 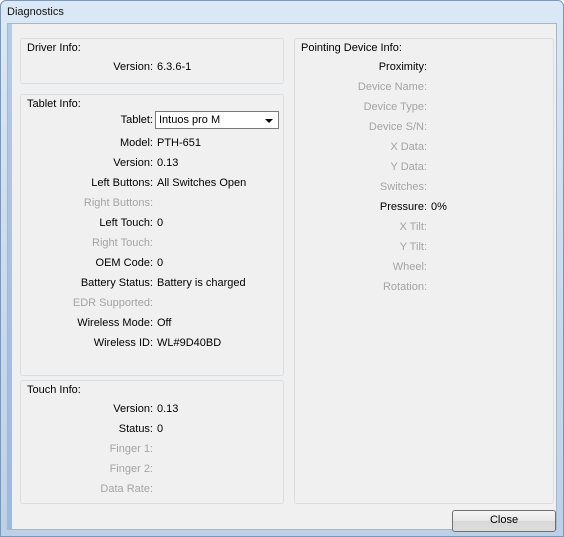 What do you see at coordinates (160, 223) in the screenshot?
I see `tablet-info-value-left-touch: 0` at bounding box center [160, 223].